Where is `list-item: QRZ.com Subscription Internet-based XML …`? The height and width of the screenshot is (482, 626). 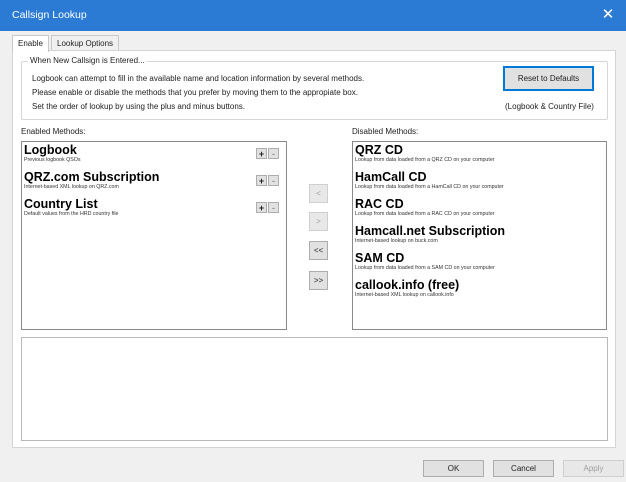
list-item: QRZ.com Subscription Internet-based XML … is located at coordinates (91, 181).